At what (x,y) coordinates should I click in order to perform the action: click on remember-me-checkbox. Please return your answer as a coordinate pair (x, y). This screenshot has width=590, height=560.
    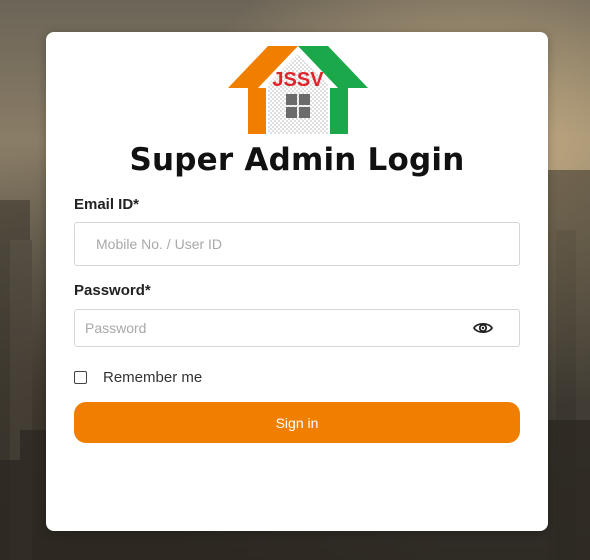
    Looking at the image, I should click on (80, 377).